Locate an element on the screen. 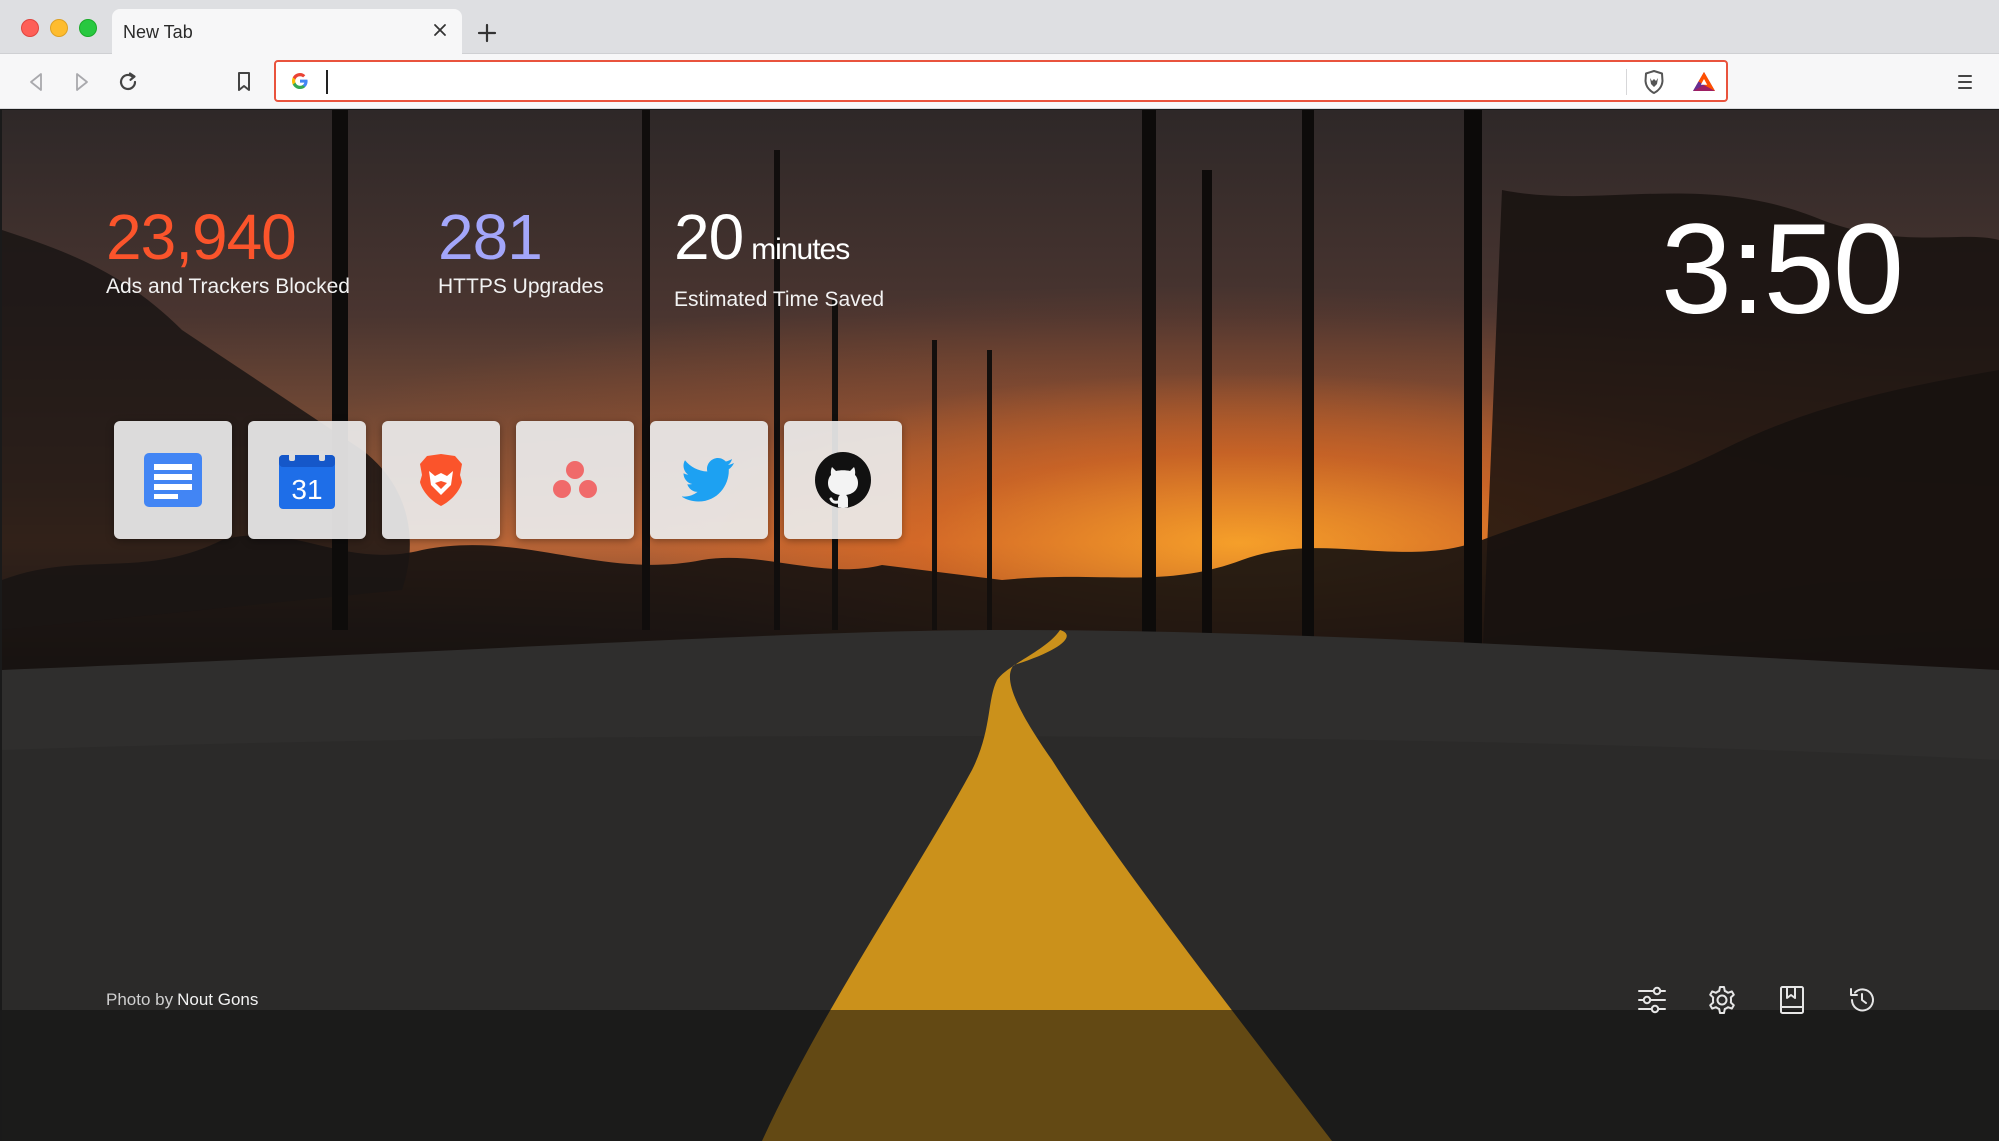 This screenshot has width=1999, height=1141. back-arrow-icon is located at coordinates (36, 82).